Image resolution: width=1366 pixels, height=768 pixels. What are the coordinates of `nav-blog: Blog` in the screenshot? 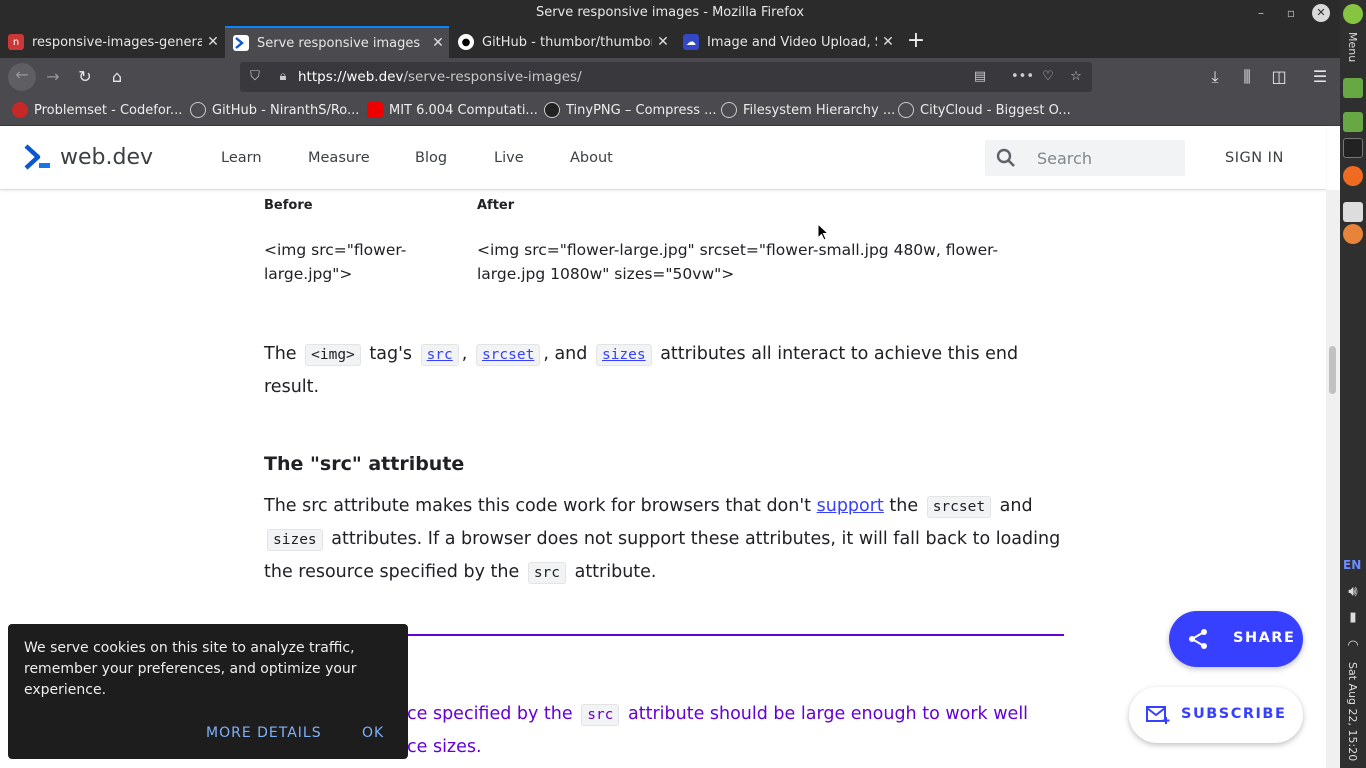 It's located at (431, 158).